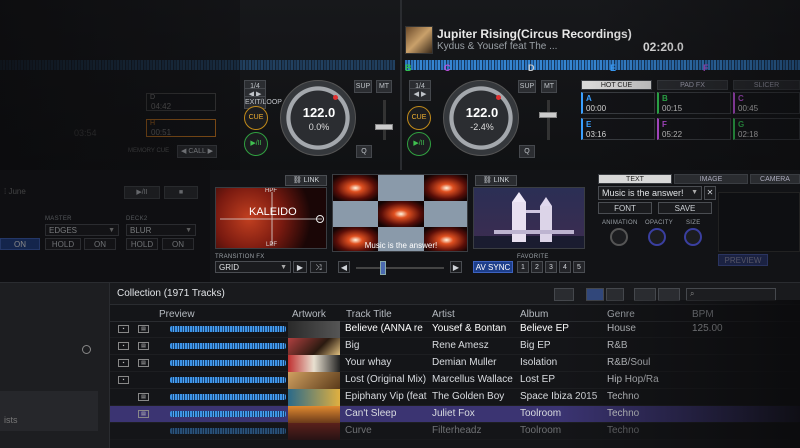  I want to click on deck2-fx-select: BLUR ▼, so click(161, 230).